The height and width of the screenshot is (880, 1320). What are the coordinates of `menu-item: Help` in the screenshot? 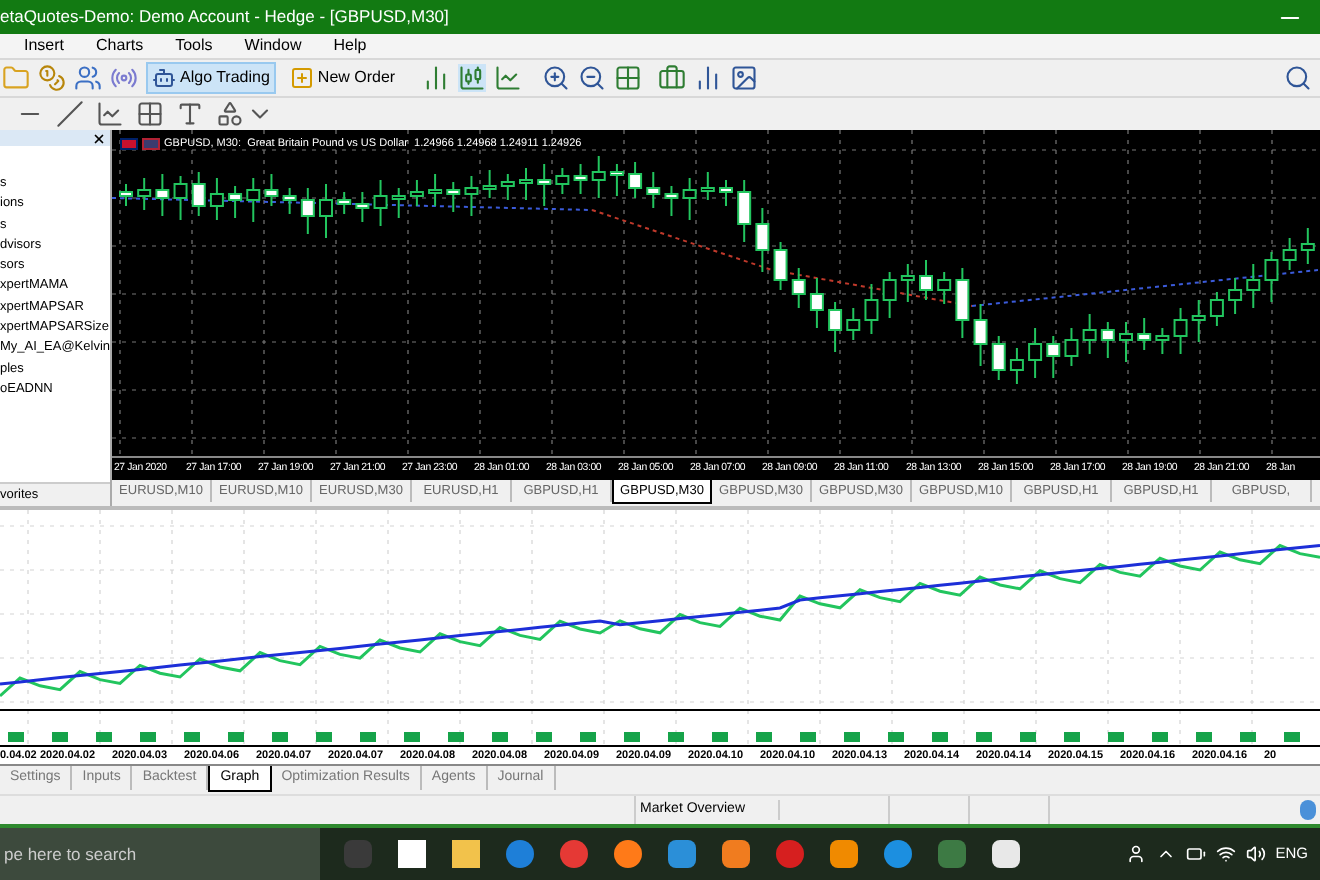 It's located at (350, 46).